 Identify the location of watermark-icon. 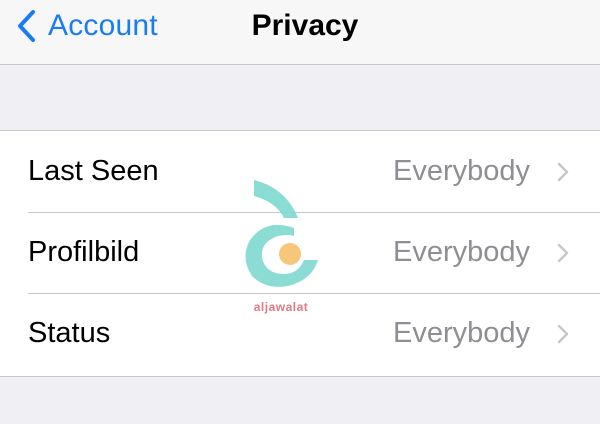
(281, 233).